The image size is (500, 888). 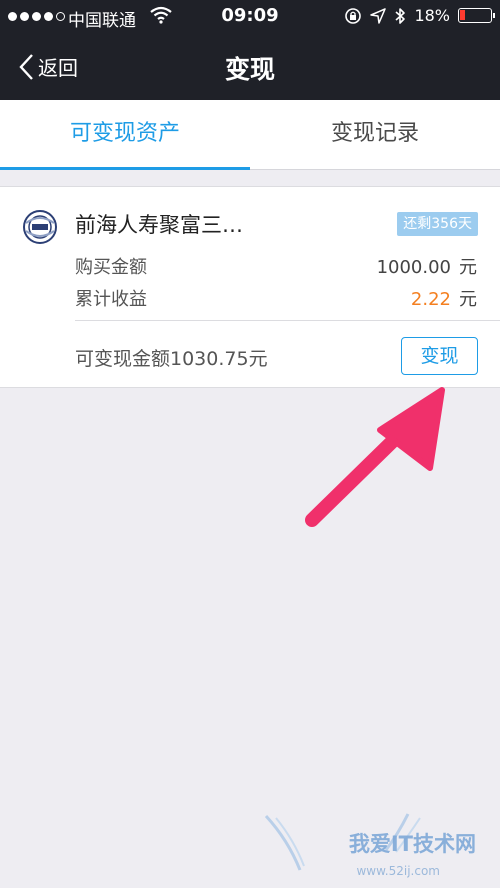 I want to click on tab-bar: 可变现资产 变现记录, so click(x=250, y=135).